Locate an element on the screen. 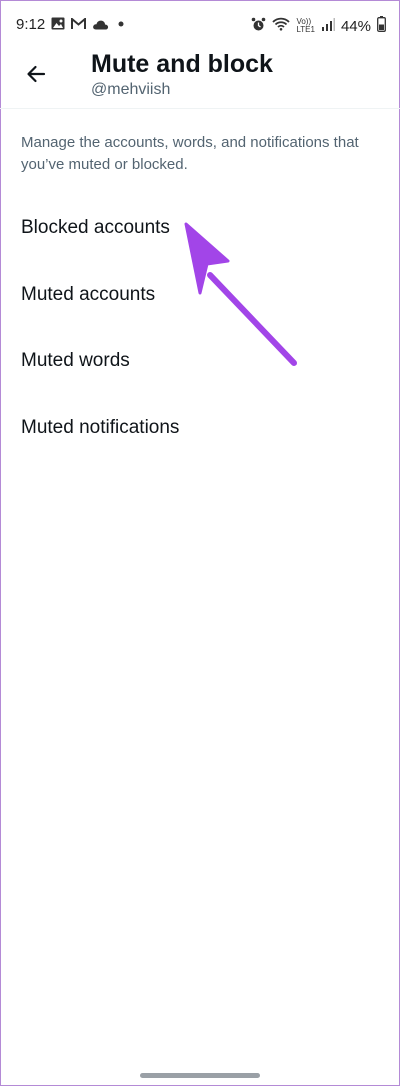 The image size is (400, 1086). wifi-icon is located at coordinates (281, 26).